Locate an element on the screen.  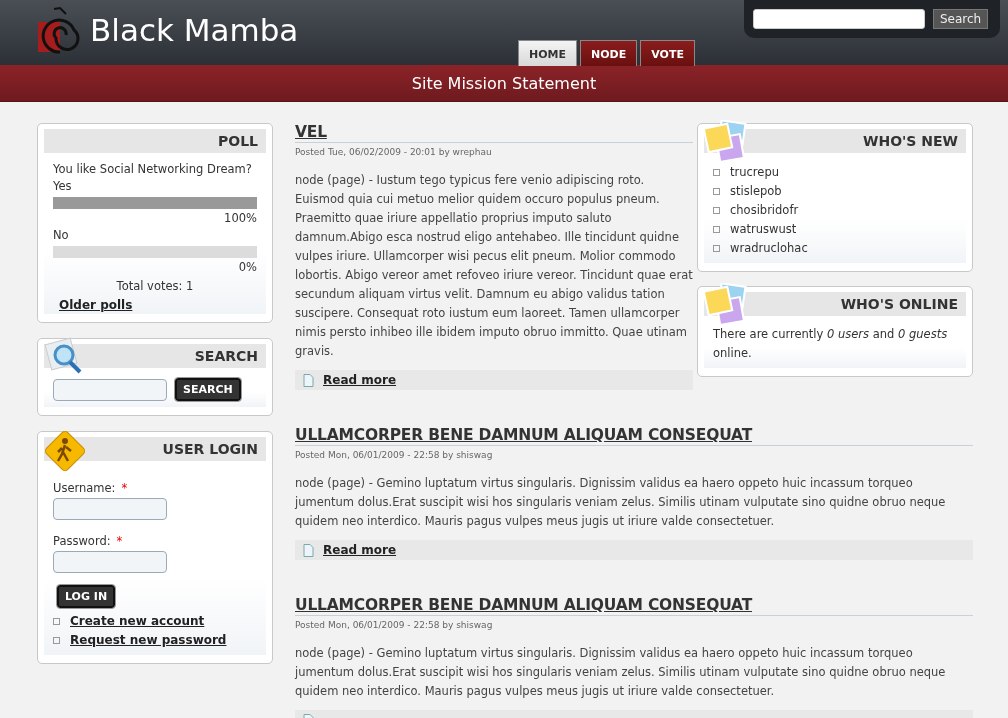
user-name: stislepob is located at coordinates (756, 191).